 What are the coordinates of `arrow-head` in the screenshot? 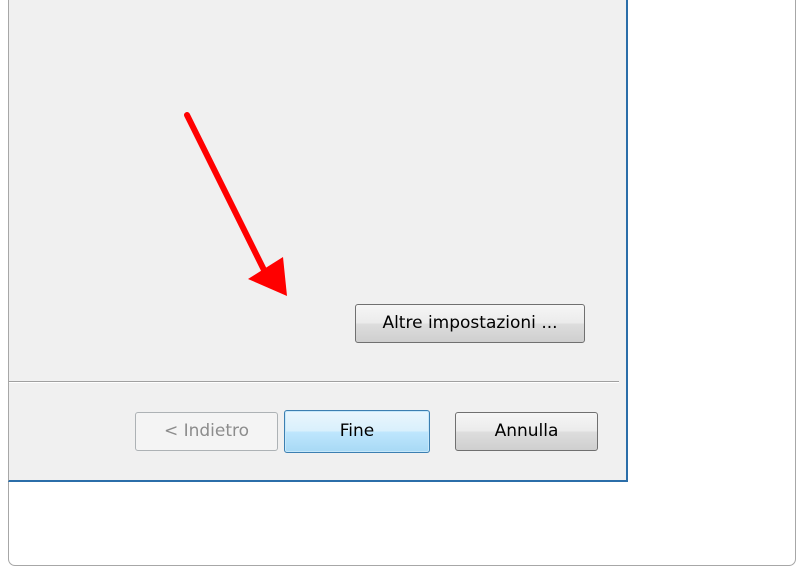 It's located at (267, 276).